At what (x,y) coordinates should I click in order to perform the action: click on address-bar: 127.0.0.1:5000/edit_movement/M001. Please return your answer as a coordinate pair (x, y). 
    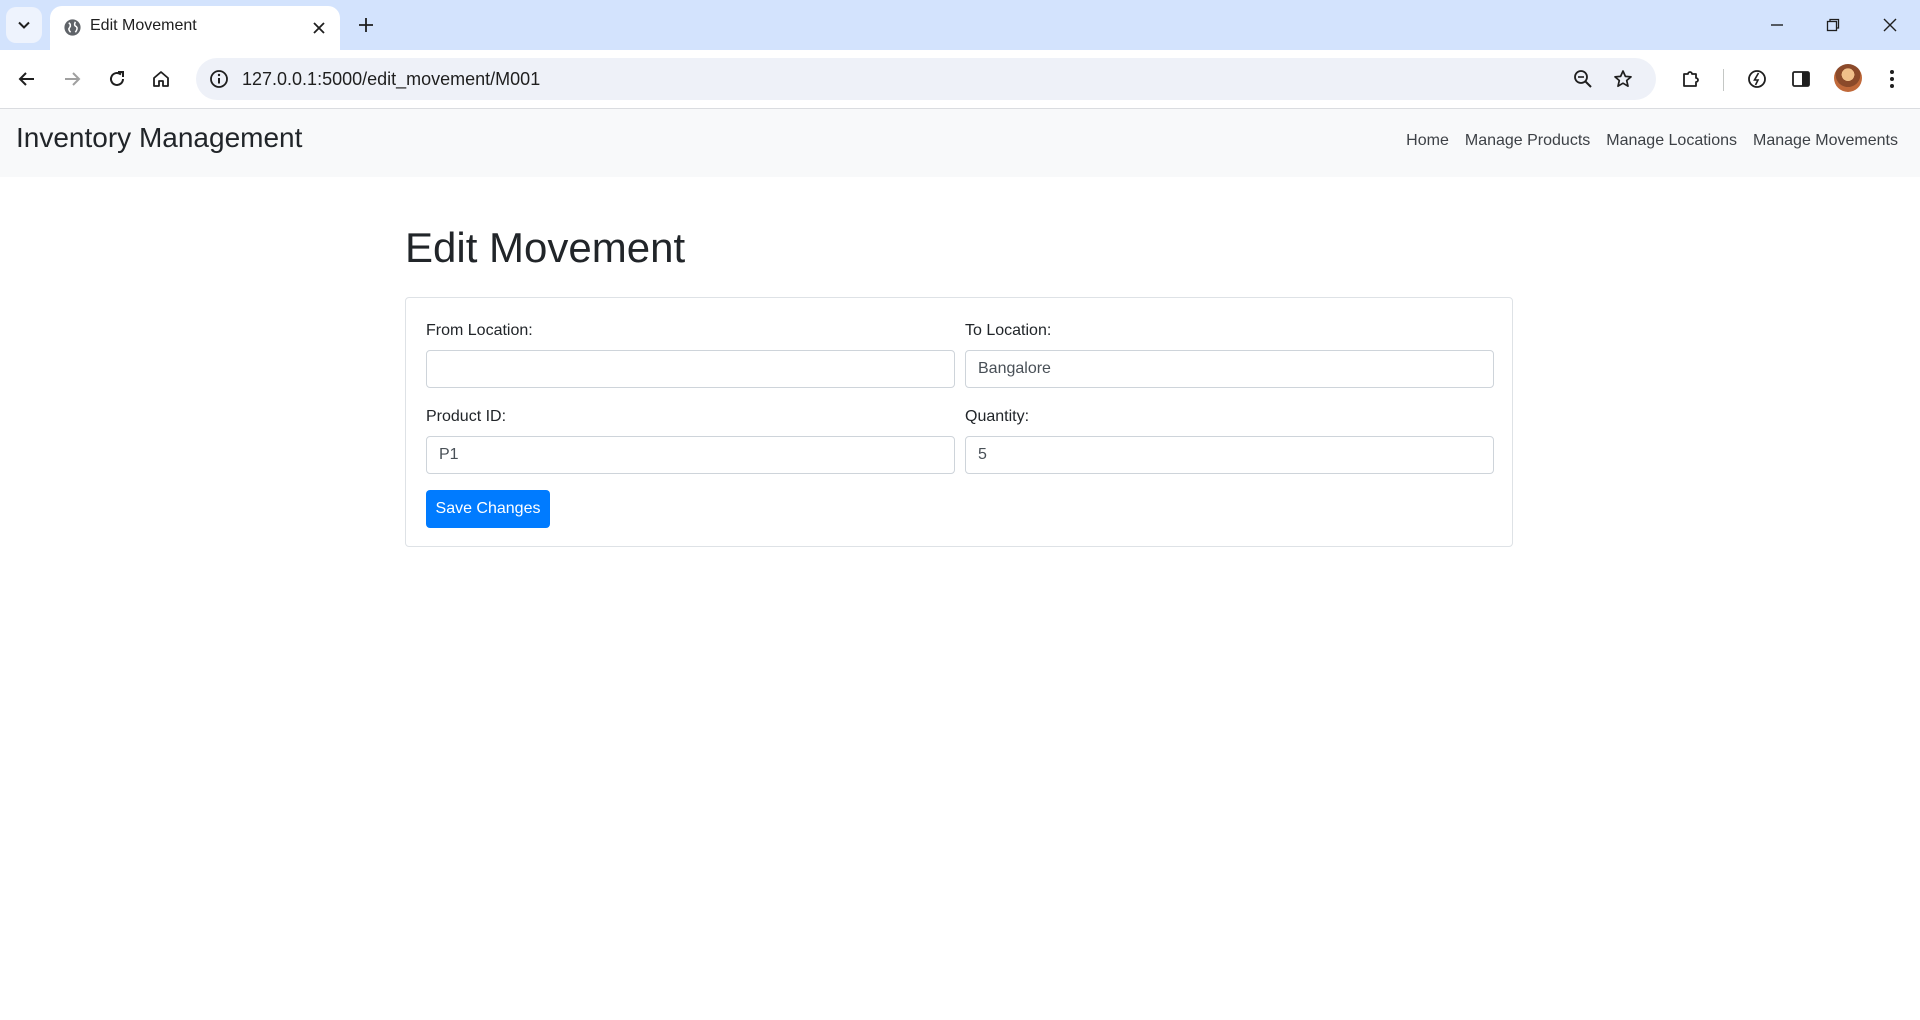
    Looking at the image, I should click on (926, 79).